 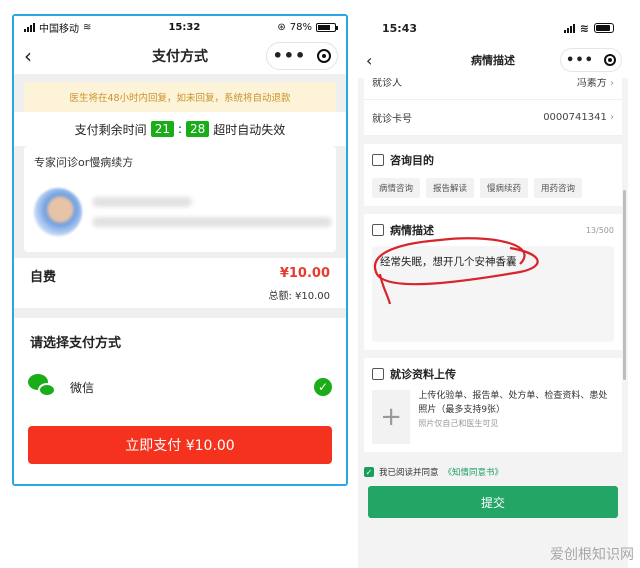 I want to click on status-right: ⊛ 78%, so click(x=307, y=27).